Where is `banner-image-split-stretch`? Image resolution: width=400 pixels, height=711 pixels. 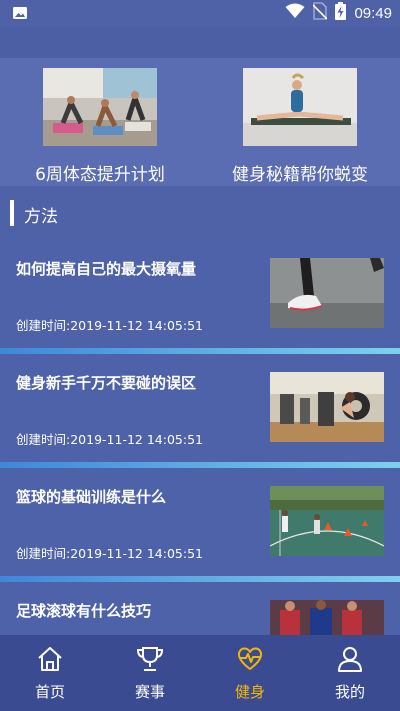
banner-image-split-stretch is located at coordinates (300, 107).